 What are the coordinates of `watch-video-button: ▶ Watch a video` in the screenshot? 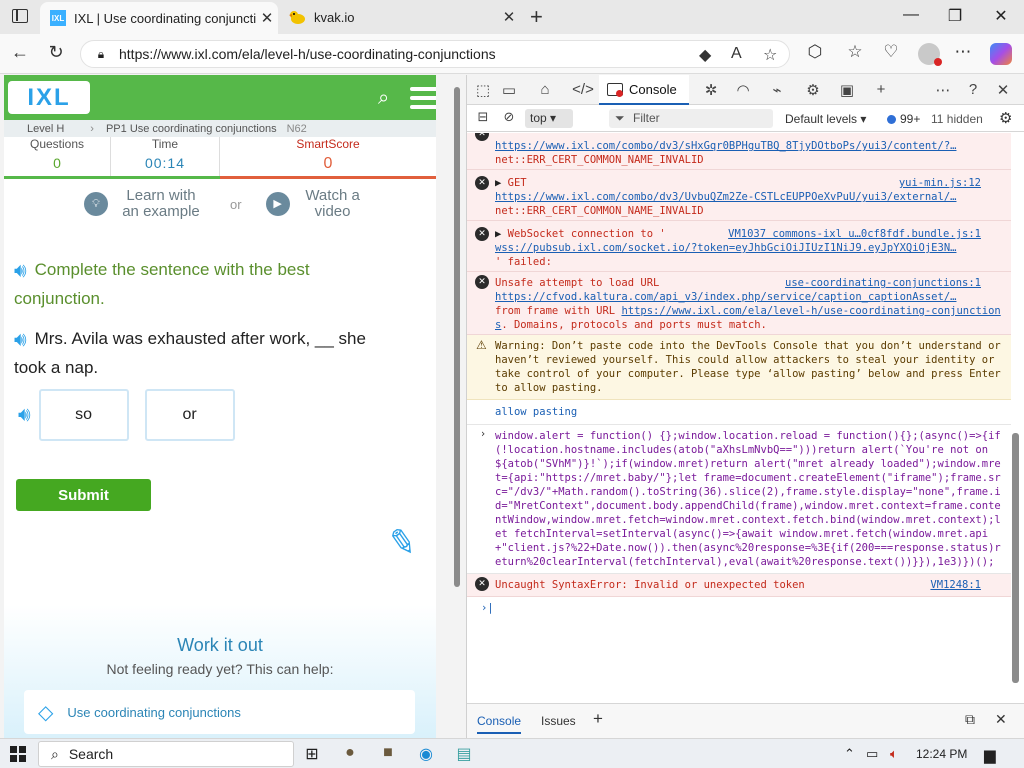 It's located at (316, 204).